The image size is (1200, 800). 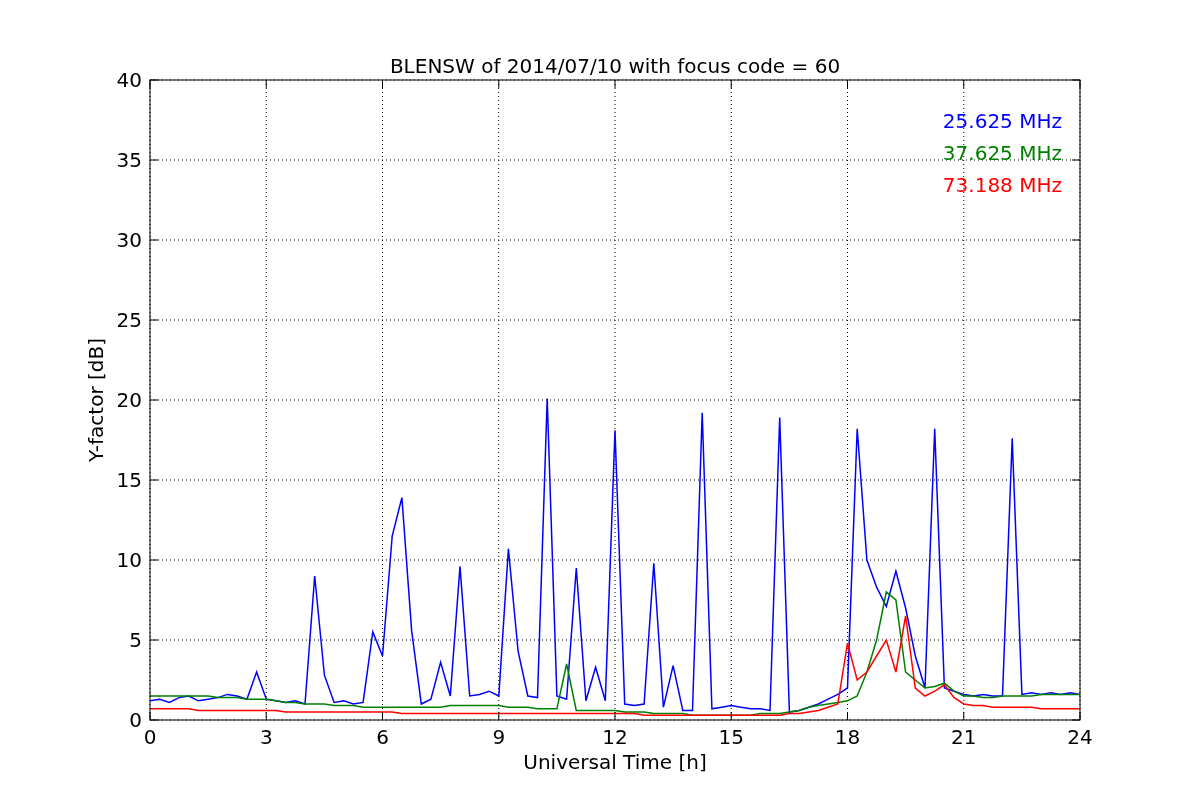 What do you see at coordinates (129, 240) in the screenshot?
I see `y-tick-label: 30` at bounding box center [129, 240].